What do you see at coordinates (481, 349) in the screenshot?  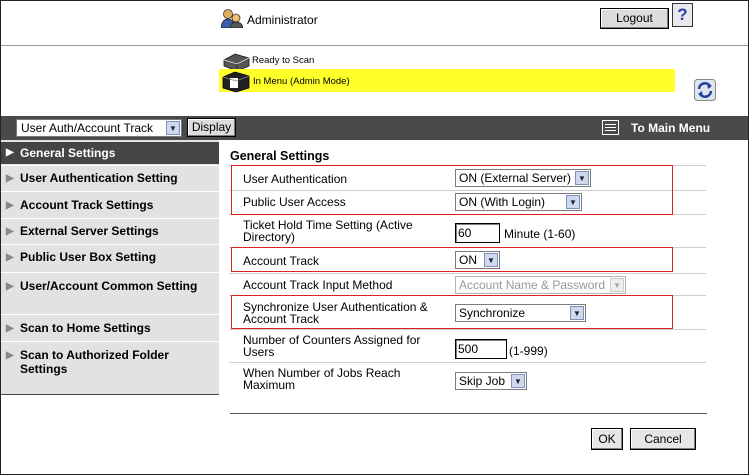 I see `counters-input: 500` at bounding box center [481, 349].